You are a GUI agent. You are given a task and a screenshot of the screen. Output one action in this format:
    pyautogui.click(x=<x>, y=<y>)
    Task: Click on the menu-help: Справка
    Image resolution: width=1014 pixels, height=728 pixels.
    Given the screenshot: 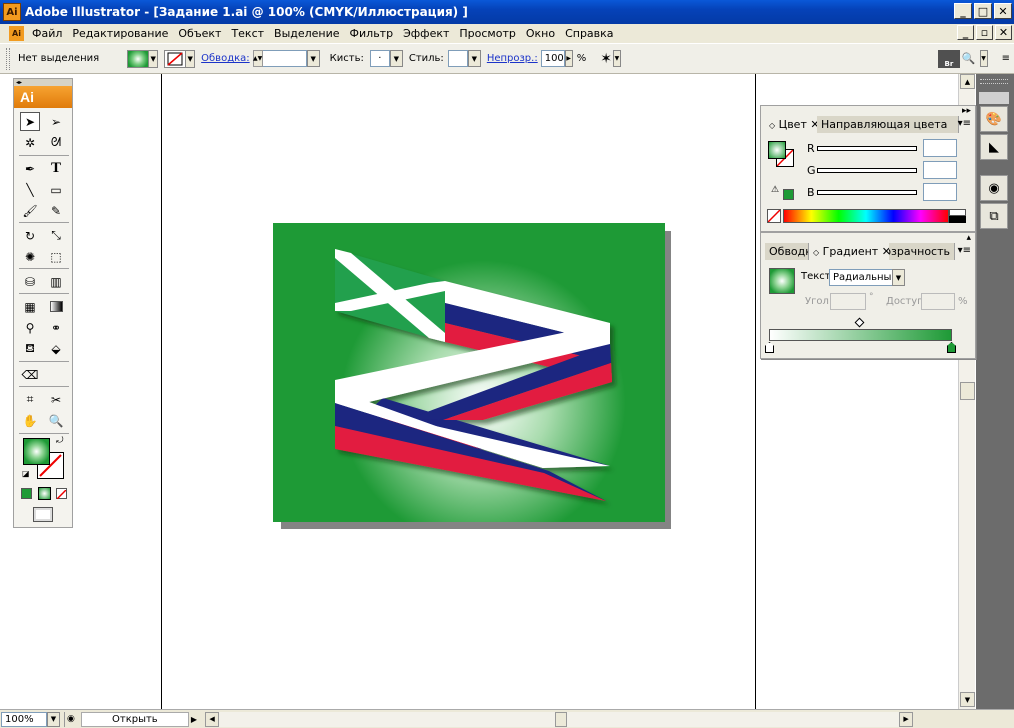 What is the action you would take?
    pyautogui.click(x=589, y=33)
    